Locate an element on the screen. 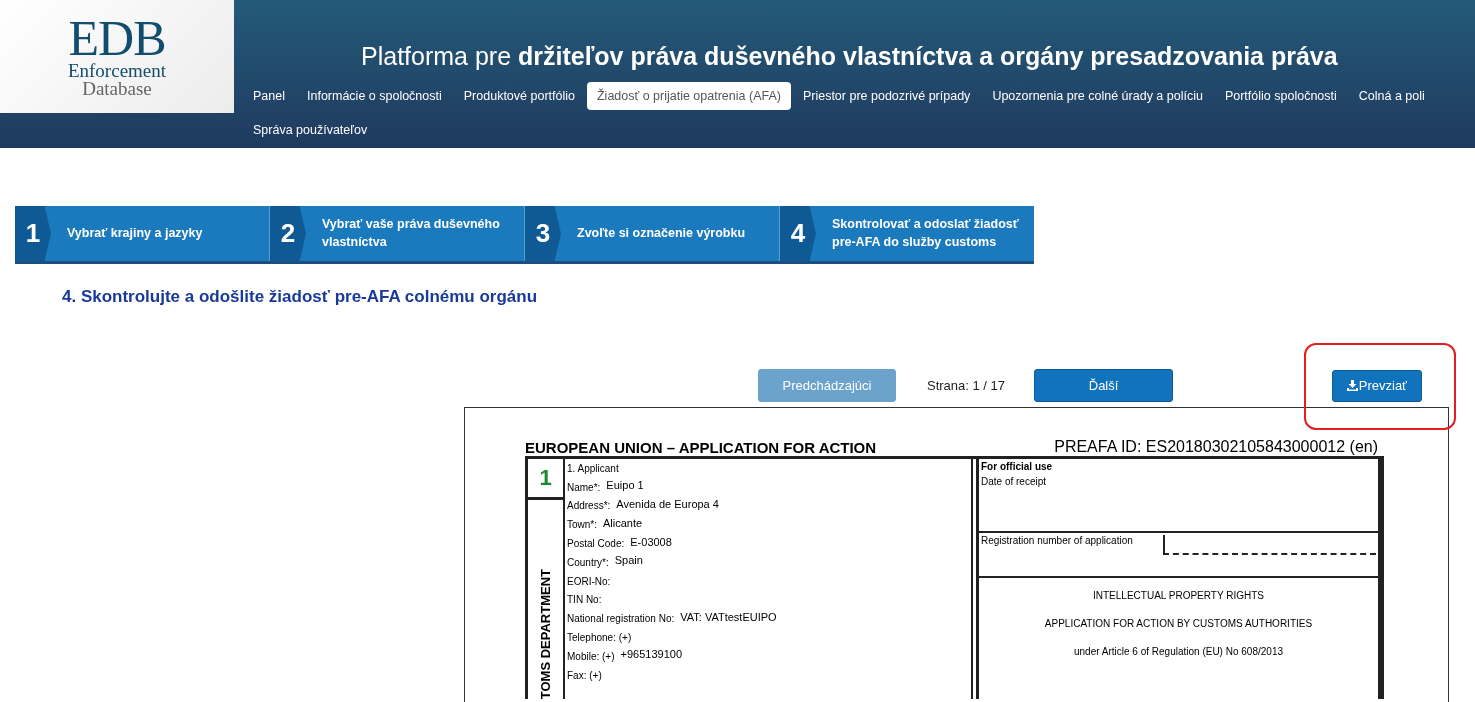 The height and width of the screenshot is (702, 1475). field-value: Alicante is located at coordinates (623, 522).